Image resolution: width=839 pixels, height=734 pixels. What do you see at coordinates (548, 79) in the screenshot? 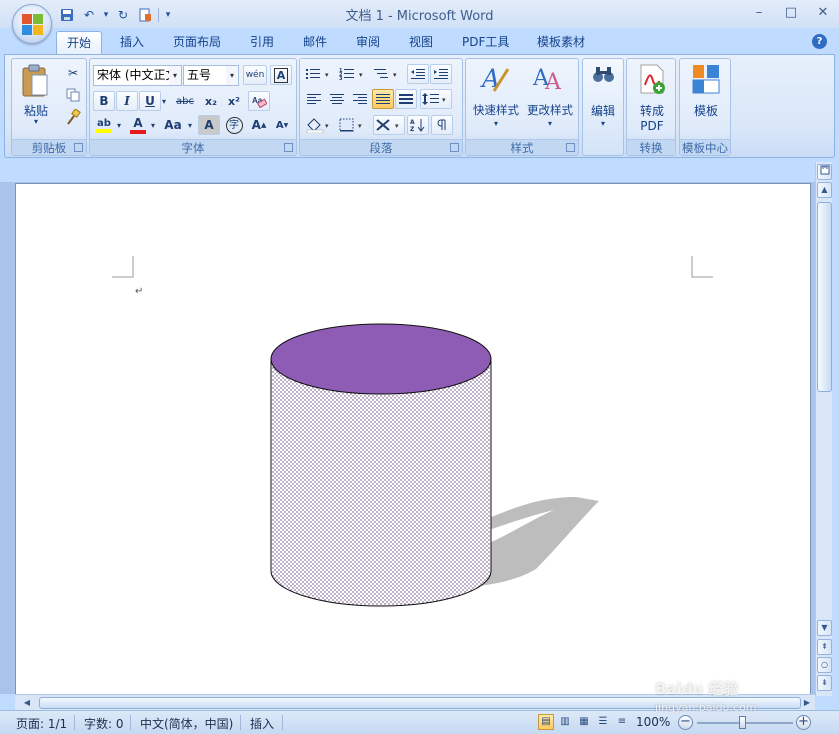
I see `change-styles-icon: AA` at bounding box center [548, 79].